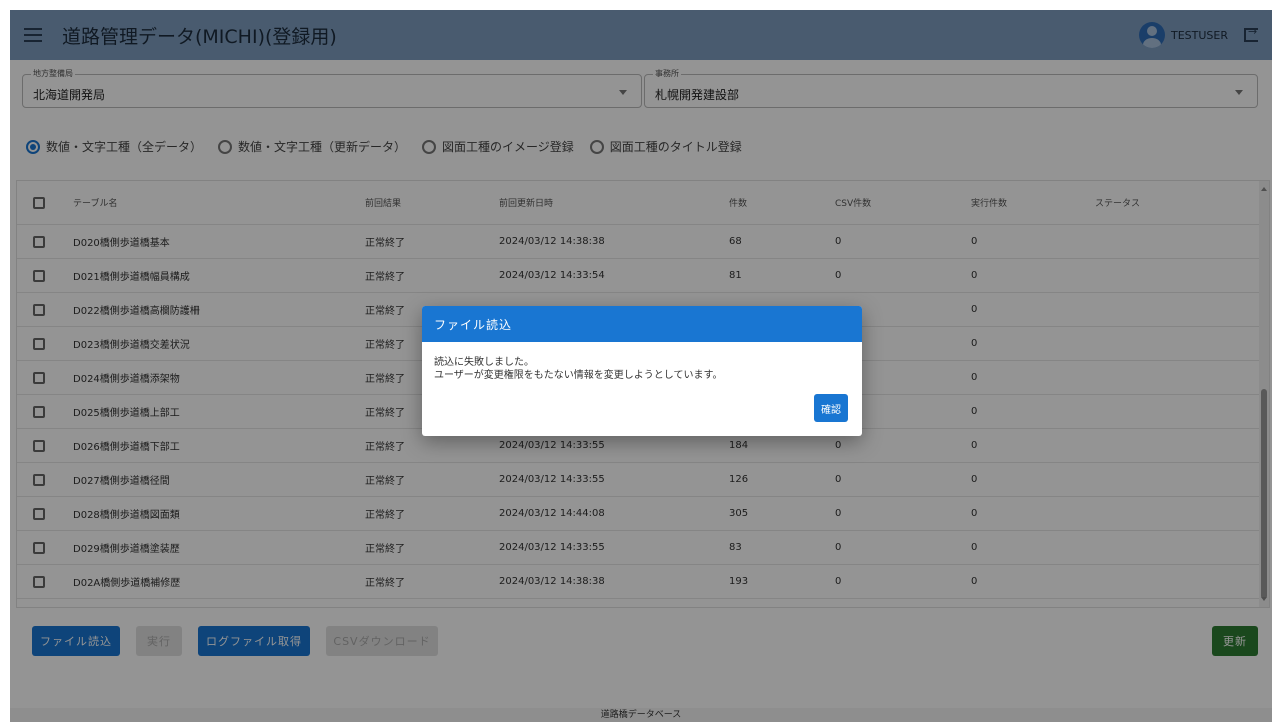  Describe the element at coordinates (578, 375) in the screenshot. I see `dialog-message-line2: ユーザーが変更権限をもたない情報を変更しようとしています。` at that location.